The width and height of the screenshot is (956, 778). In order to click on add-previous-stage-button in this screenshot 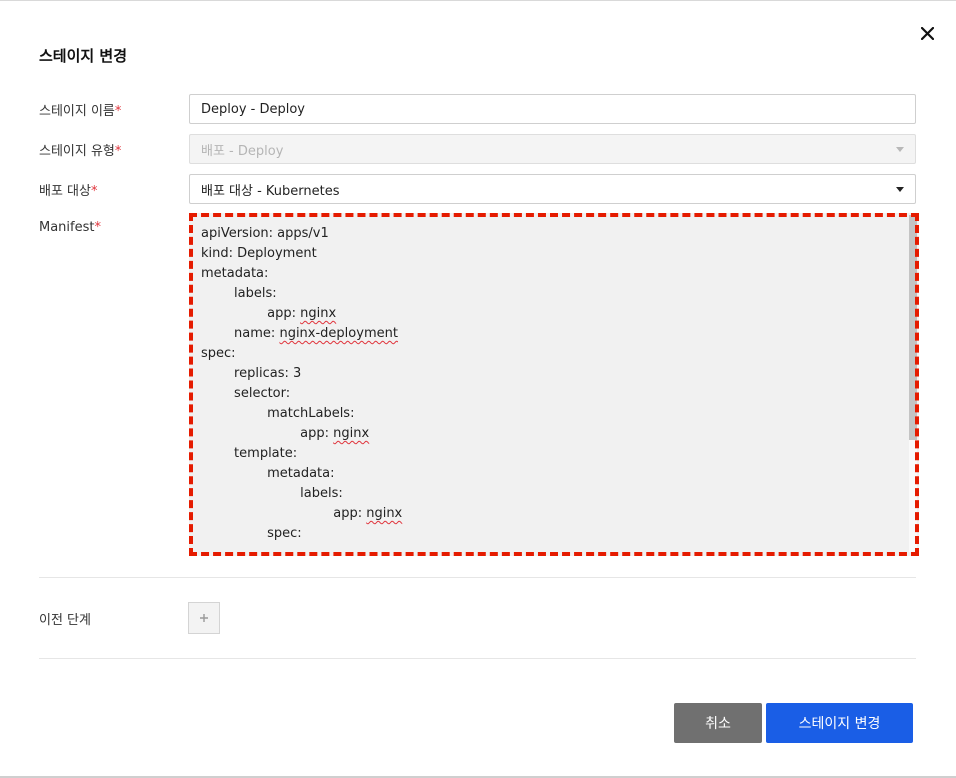, I will do `click(204, 618)`.